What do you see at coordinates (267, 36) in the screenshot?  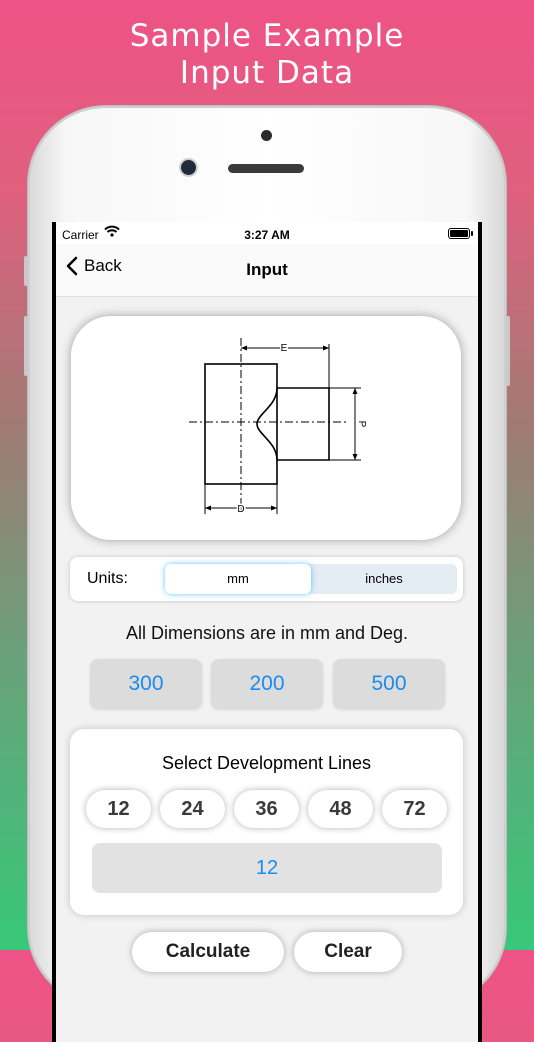 I see `promo-line-1: Sample Example` at bounding box center [267, 36].